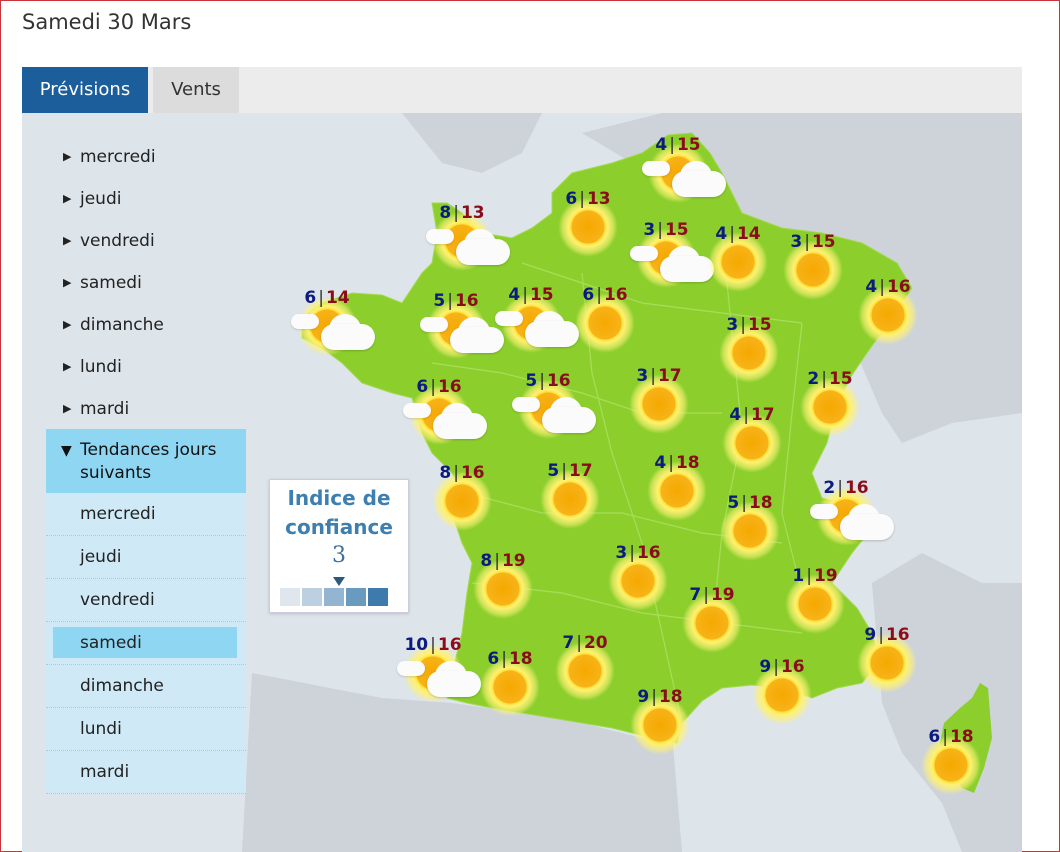 Image resolution: width=1060 pixels, height=852 pixels. Describe the element at coordinates (146, 408) in the screenshot. I see `day-item-mardi: ▶ mardi` at that location.